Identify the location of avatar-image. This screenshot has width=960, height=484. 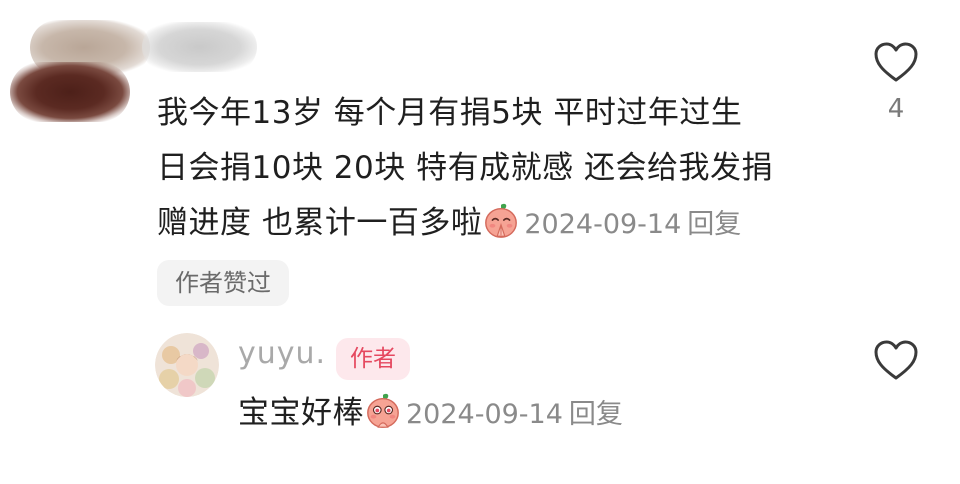
(187, 365).